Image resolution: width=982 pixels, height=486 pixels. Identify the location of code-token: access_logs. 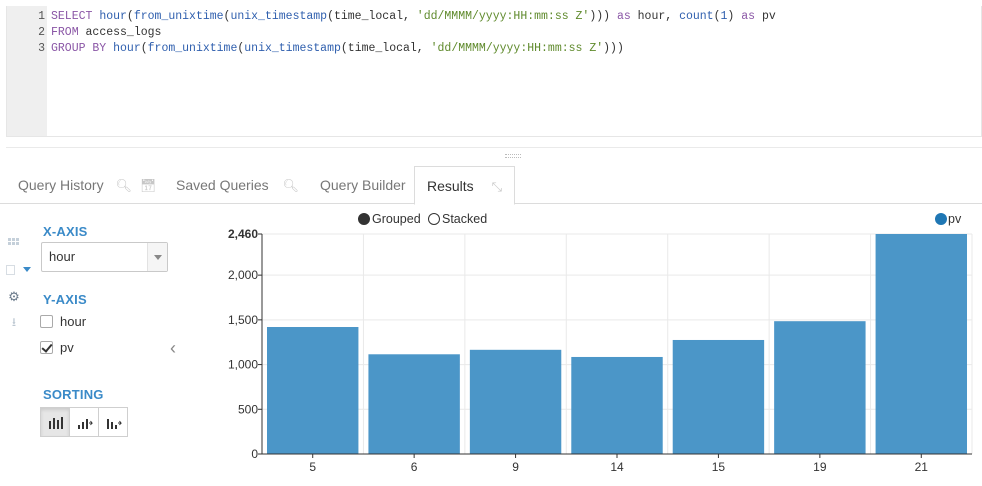
(123, 32).